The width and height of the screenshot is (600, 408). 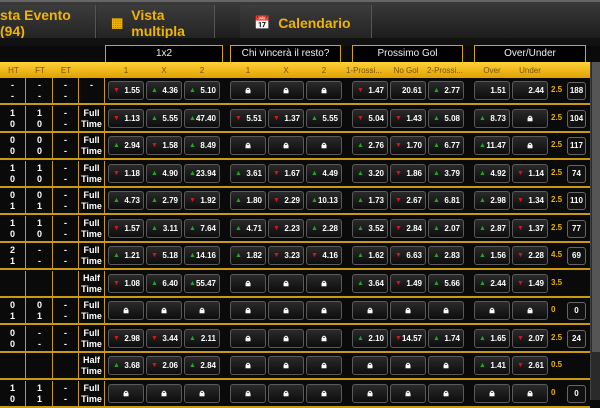 What do you see at coordinates (324, 173) in the screenshot?
I see `odds-button: ▲ 4.49` at bounding box center [324, 173].